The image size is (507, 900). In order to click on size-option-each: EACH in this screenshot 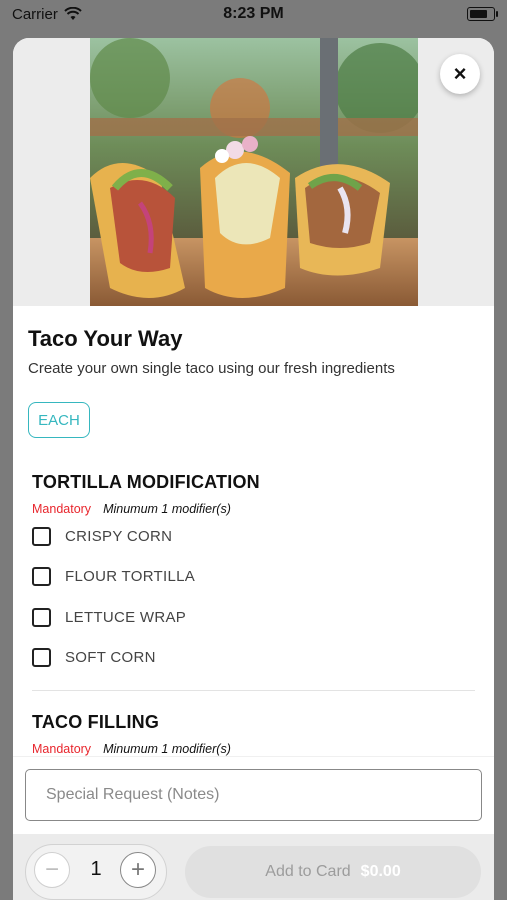, I will do `click(59, 420)`.